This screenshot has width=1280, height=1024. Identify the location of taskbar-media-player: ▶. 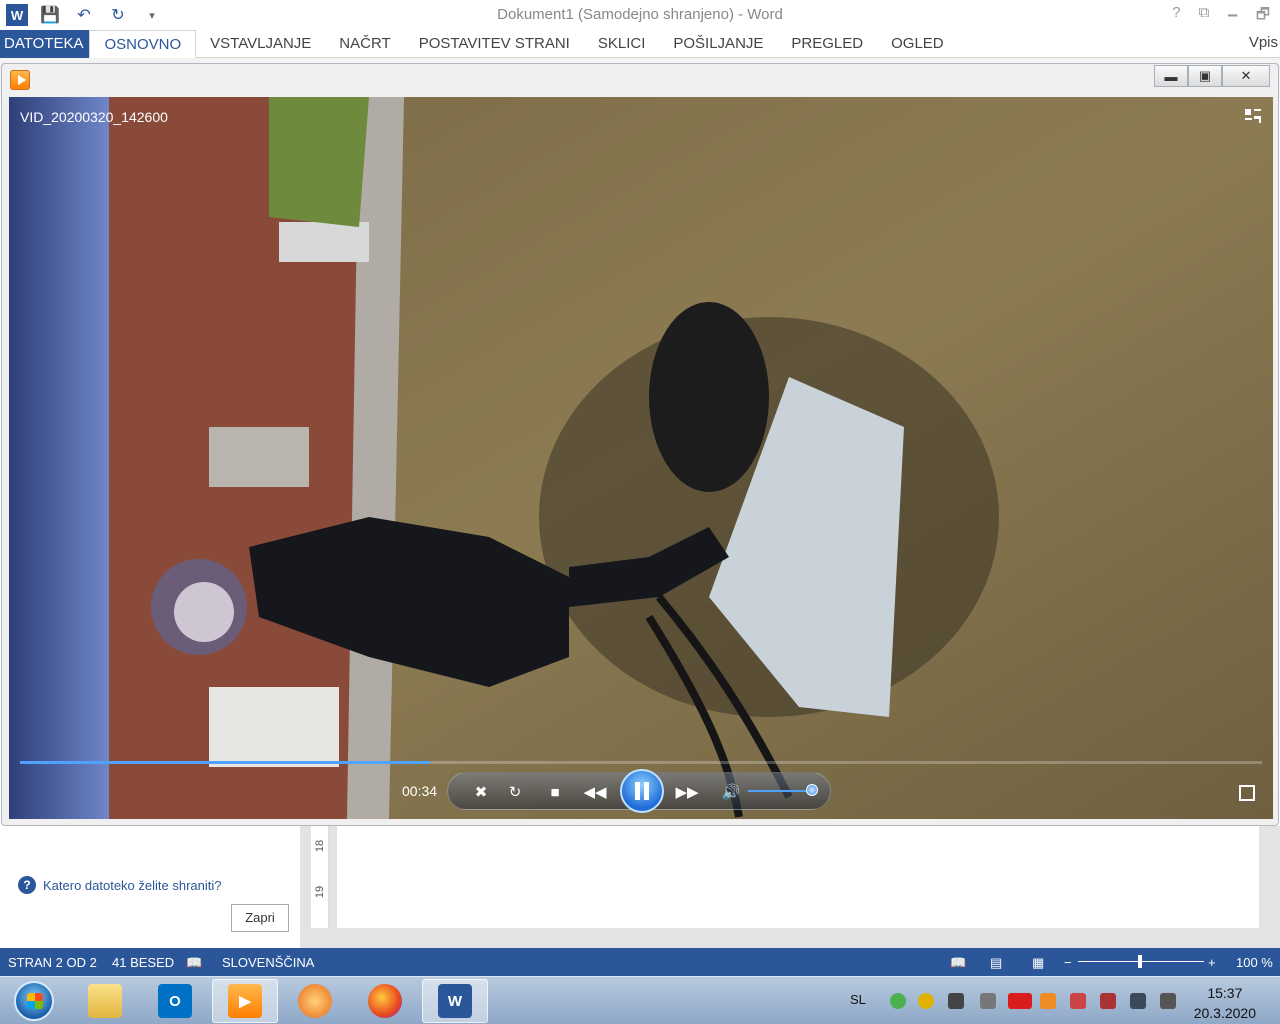
(245, 1001).